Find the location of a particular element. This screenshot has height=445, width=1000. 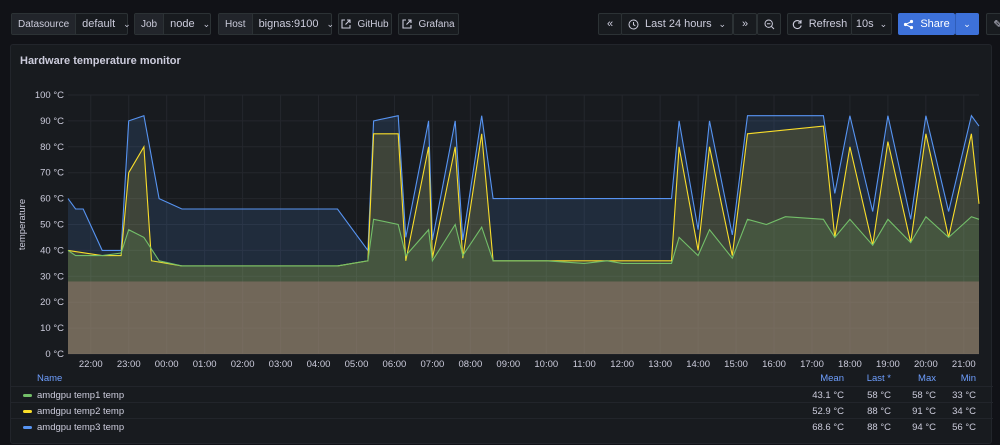

legend-row: amdgpu temp2 temp 52.9 °C 88 °C 91 °C 34 °C is located at coordinates (502, 410).